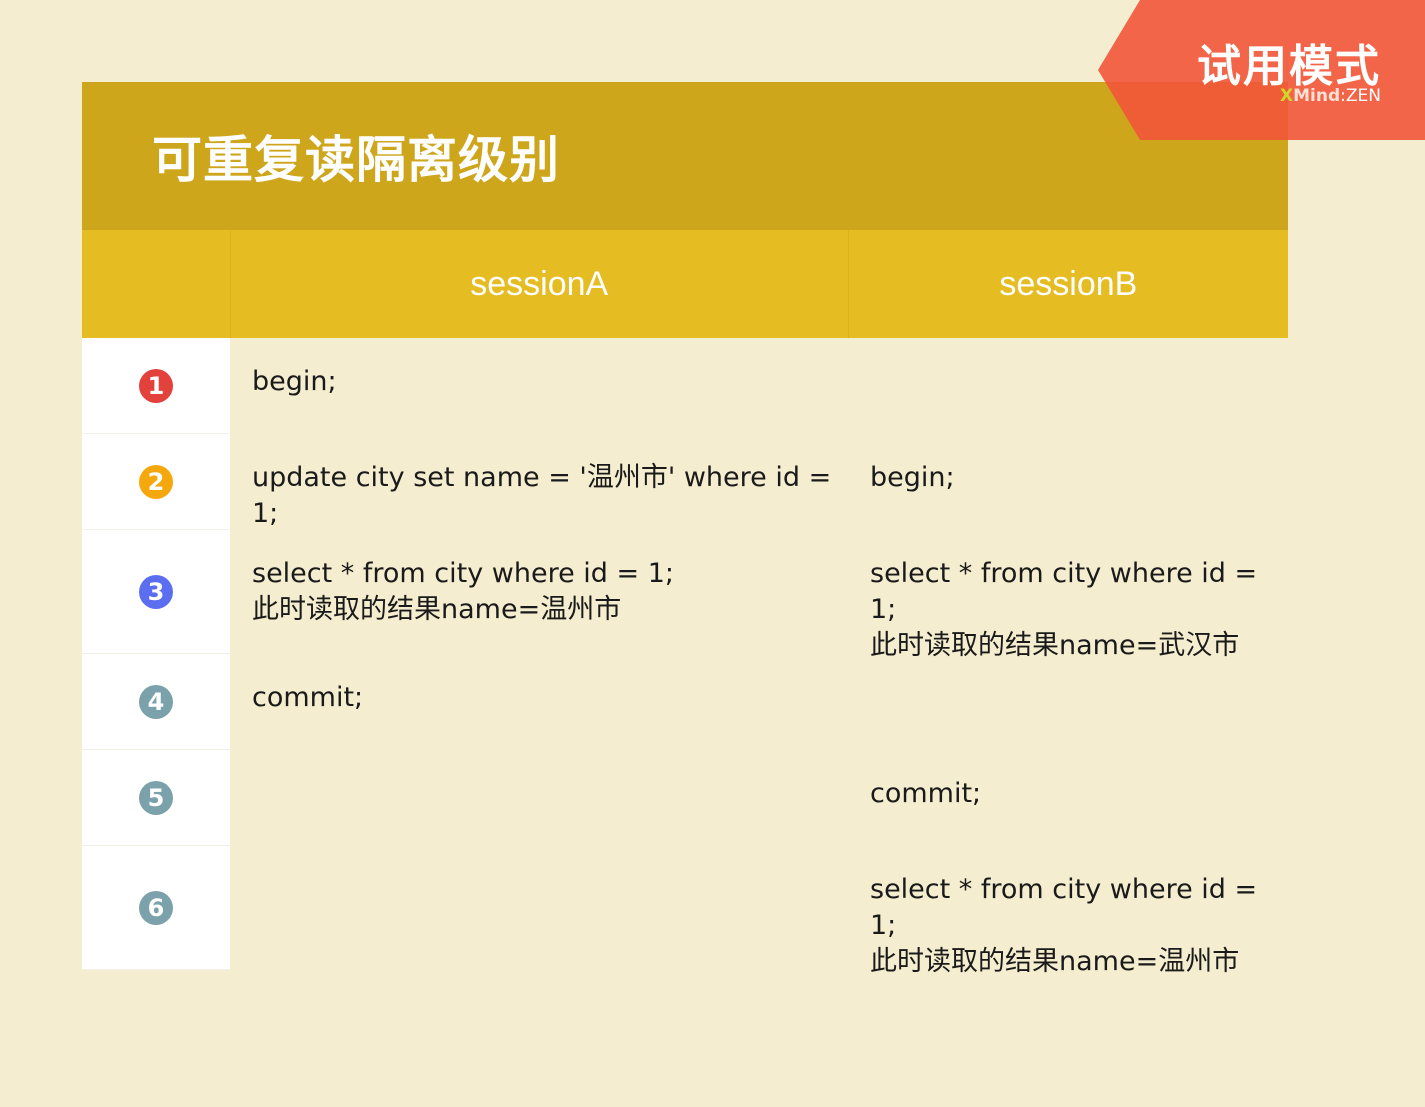 This screenshot has height=1107, width=1425. I want to click on trial-mode-watermark: 试用模式 XMind:ZEN, so click(1261, 70).